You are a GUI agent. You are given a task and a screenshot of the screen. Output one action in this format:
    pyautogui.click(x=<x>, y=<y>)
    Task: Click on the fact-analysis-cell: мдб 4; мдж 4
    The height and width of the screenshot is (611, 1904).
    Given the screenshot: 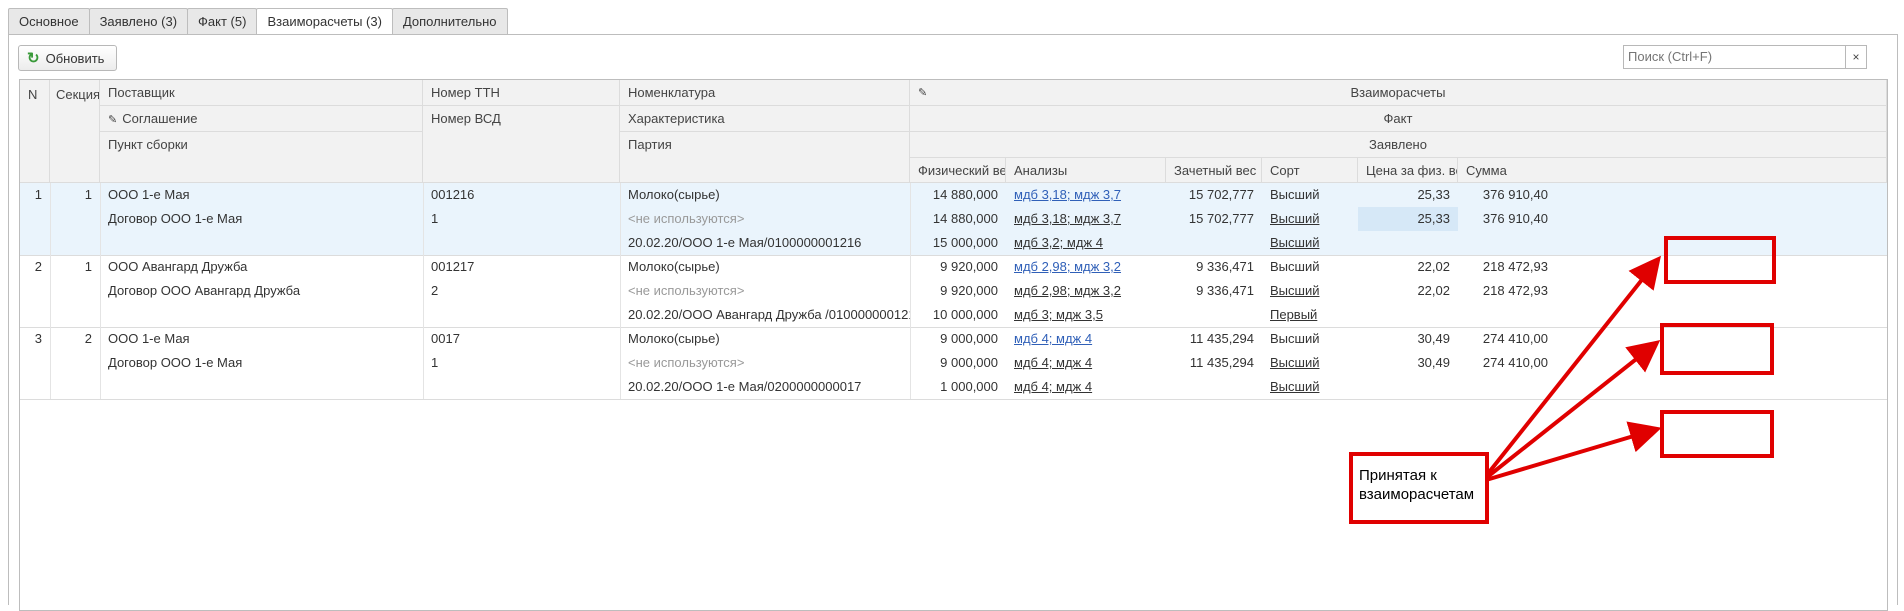 What is the action you would take?
    pyautogui.click(x=1086, y=363)
    